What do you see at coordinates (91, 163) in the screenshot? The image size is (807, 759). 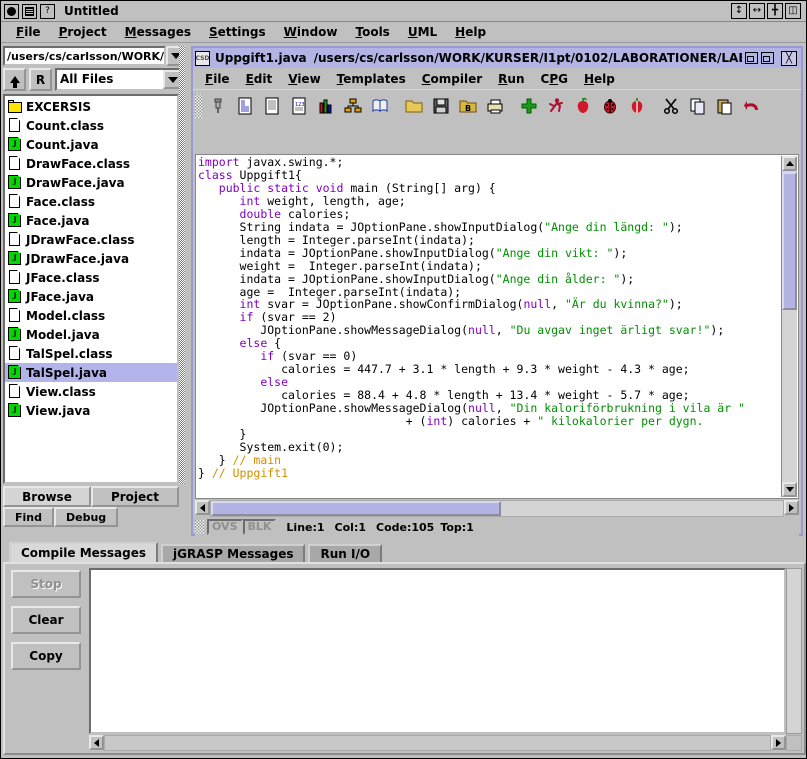 I see `list-item: DrawFace.class` at bounding box center [91, 163].